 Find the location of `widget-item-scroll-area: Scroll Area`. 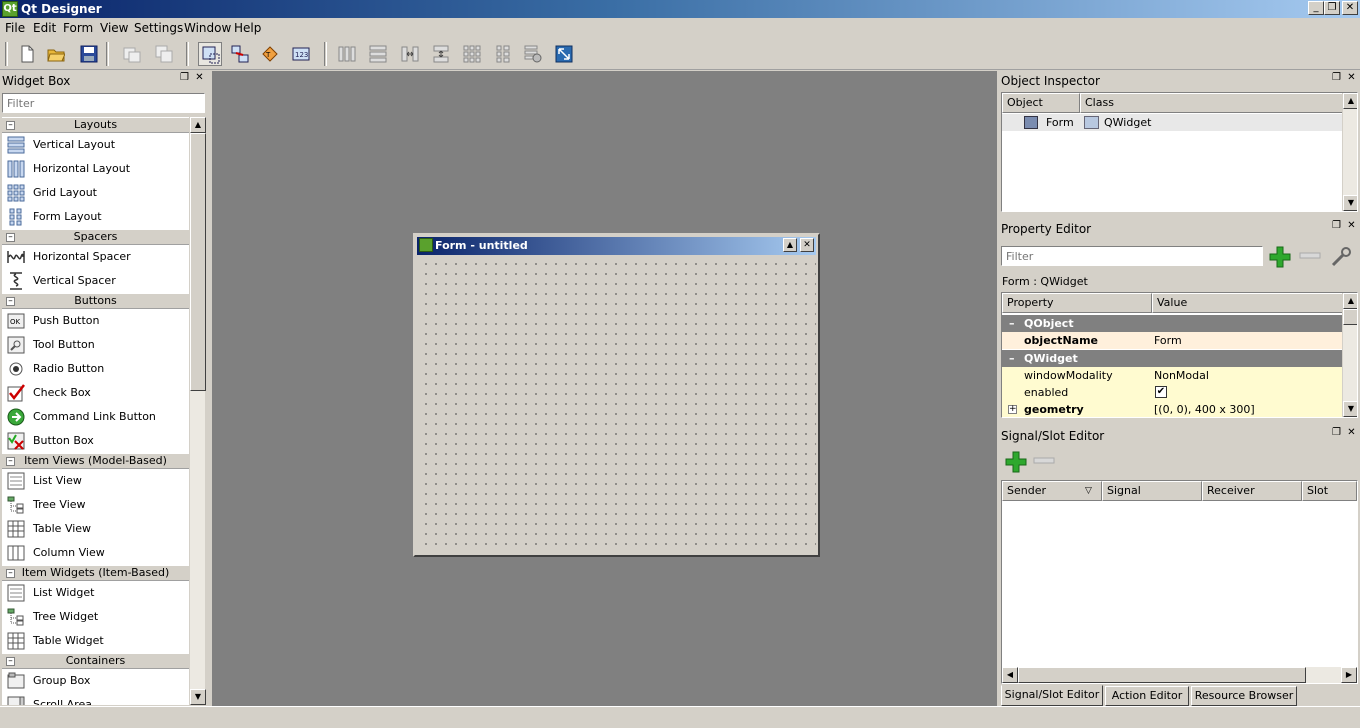

widget-item-scroll-area: Scroll Area is located at coordinates (95, 699).